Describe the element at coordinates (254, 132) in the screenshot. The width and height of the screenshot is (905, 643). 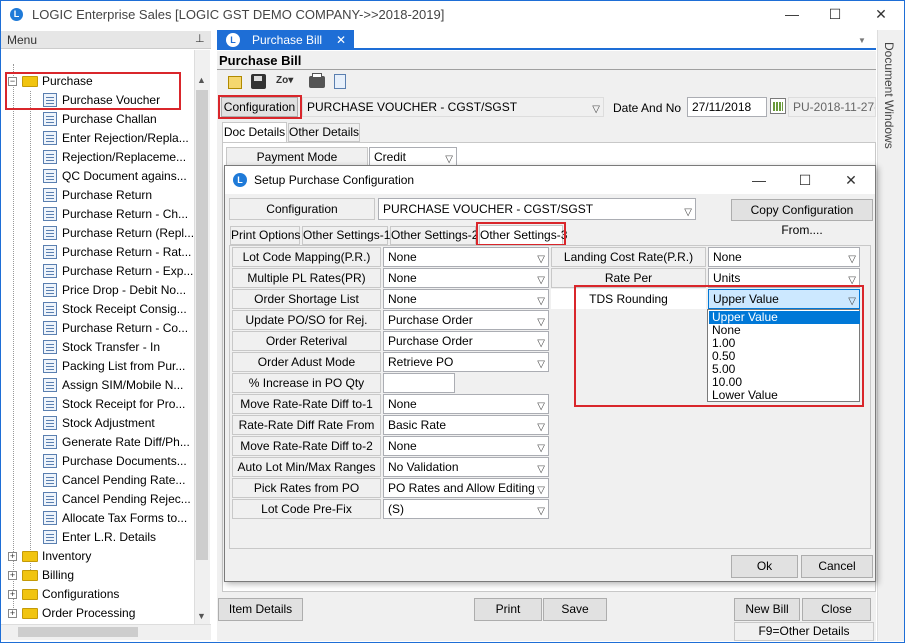
I see `tab-doc-details: Doc Details` at that location.